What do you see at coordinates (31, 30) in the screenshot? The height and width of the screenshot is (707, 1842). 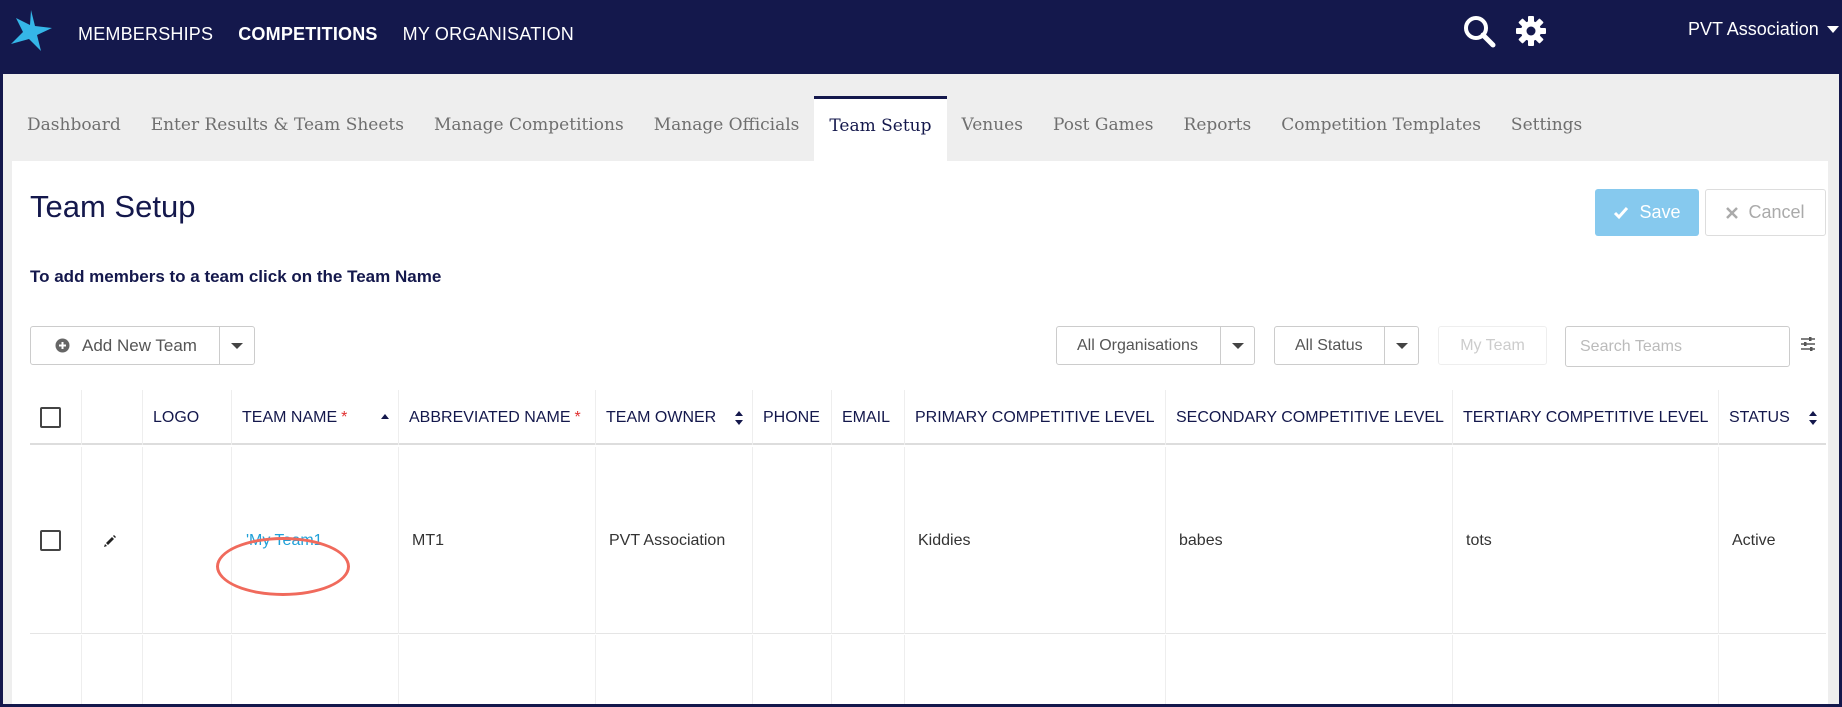 I see `logo-star-icon` at bounding box center [31, 30].